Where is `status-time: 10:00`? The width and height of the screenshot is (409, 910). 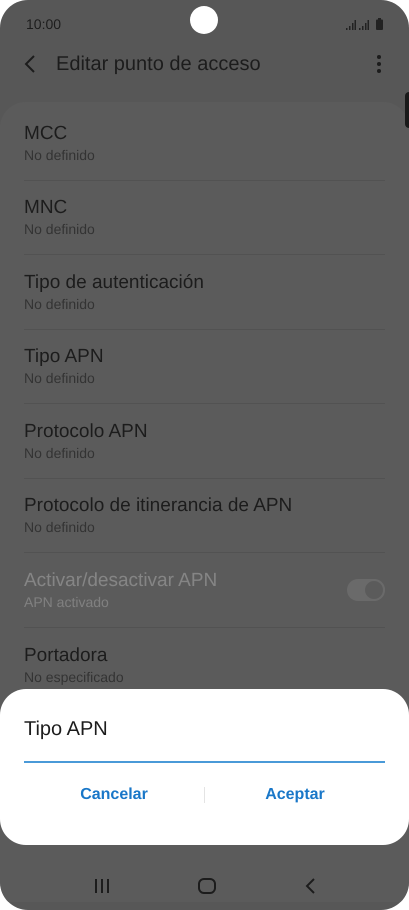
status-time: 10:00 is located at coordinates (44, 24).